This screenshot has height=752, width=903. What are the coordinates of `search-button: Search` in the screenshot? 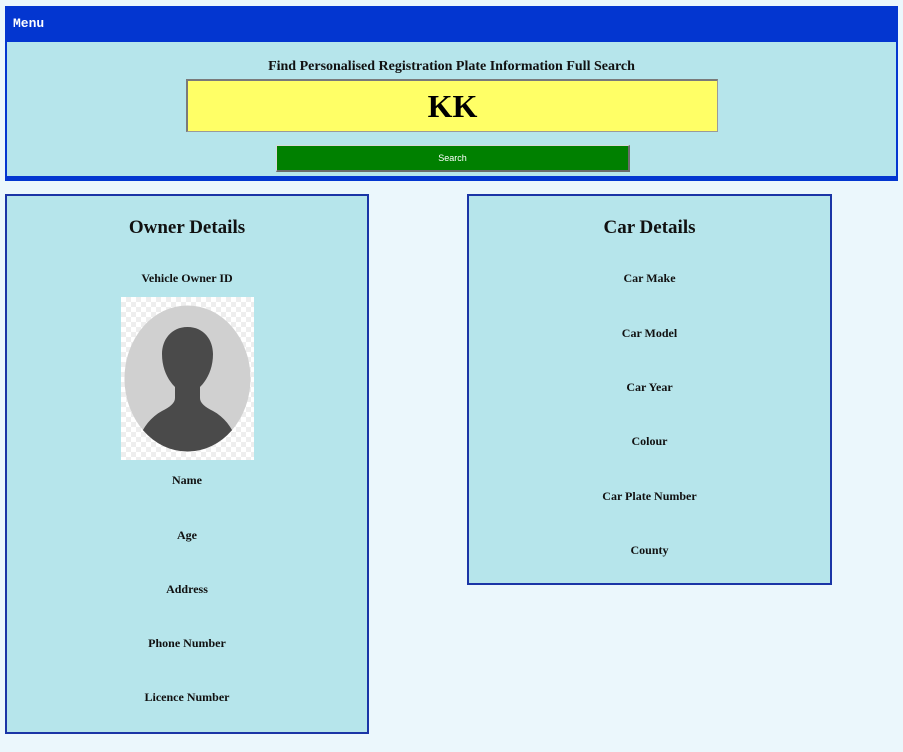 It's located at (453, 158).